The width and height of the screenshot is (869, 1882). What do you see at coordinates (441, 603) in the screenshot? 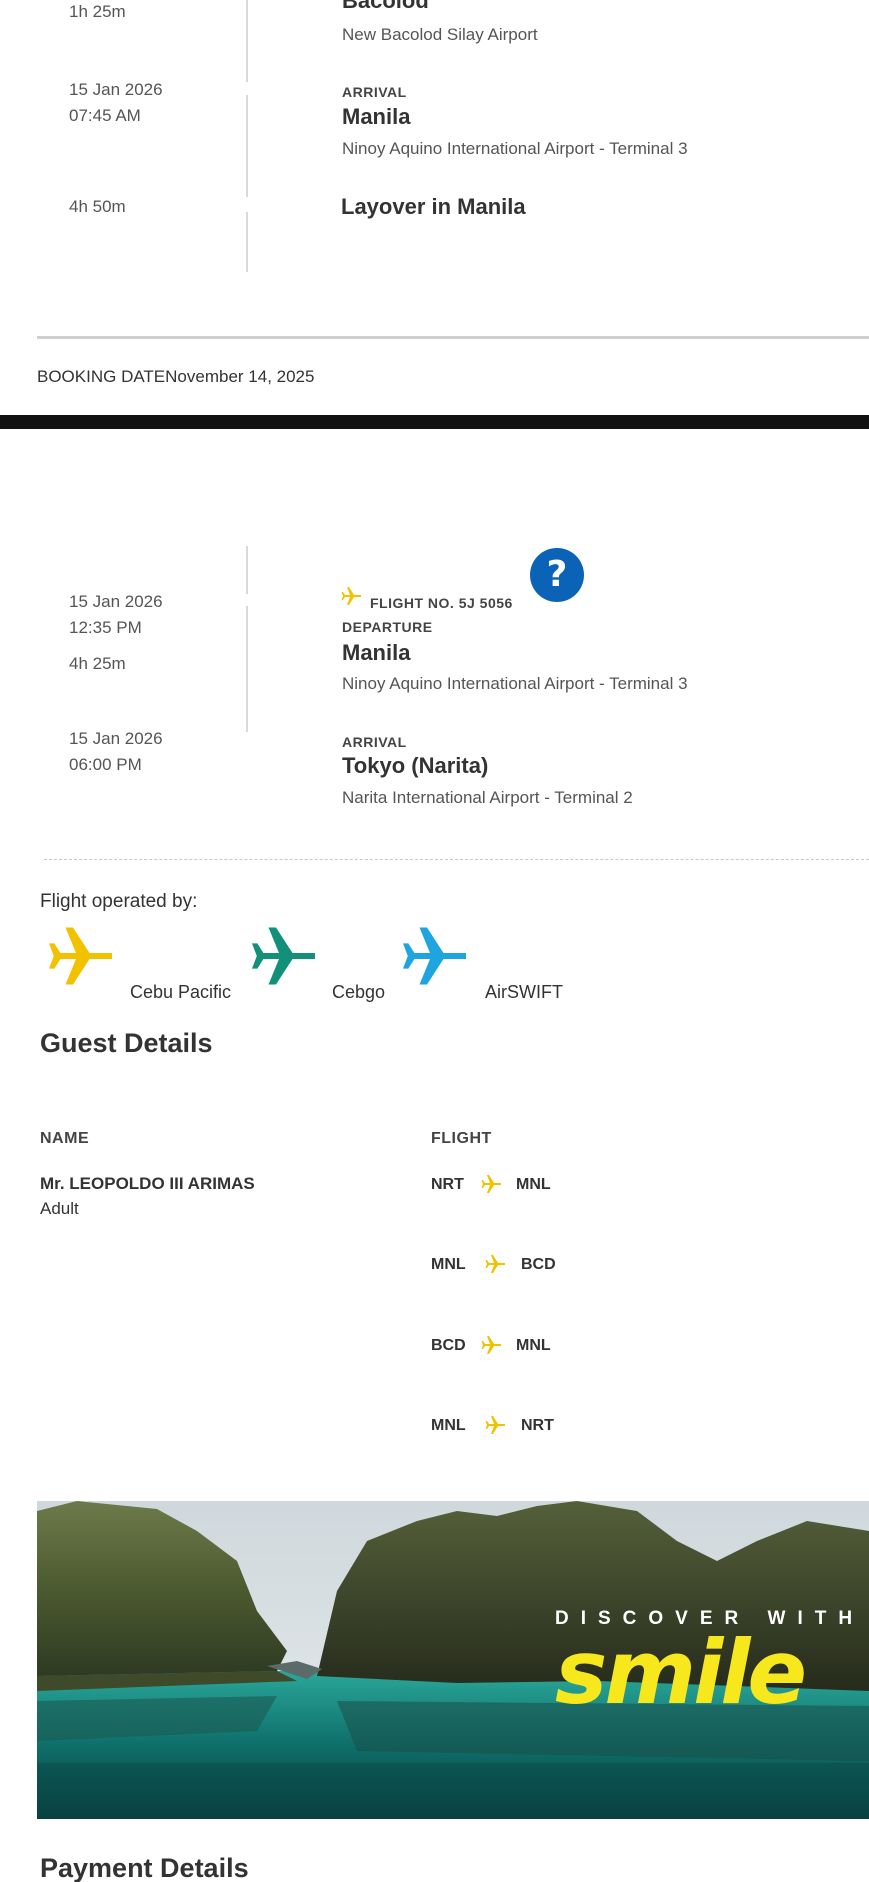
I see `segment2-flight-number: FLIGHT NO. 5J 5056` at bounding box center [441, 603].